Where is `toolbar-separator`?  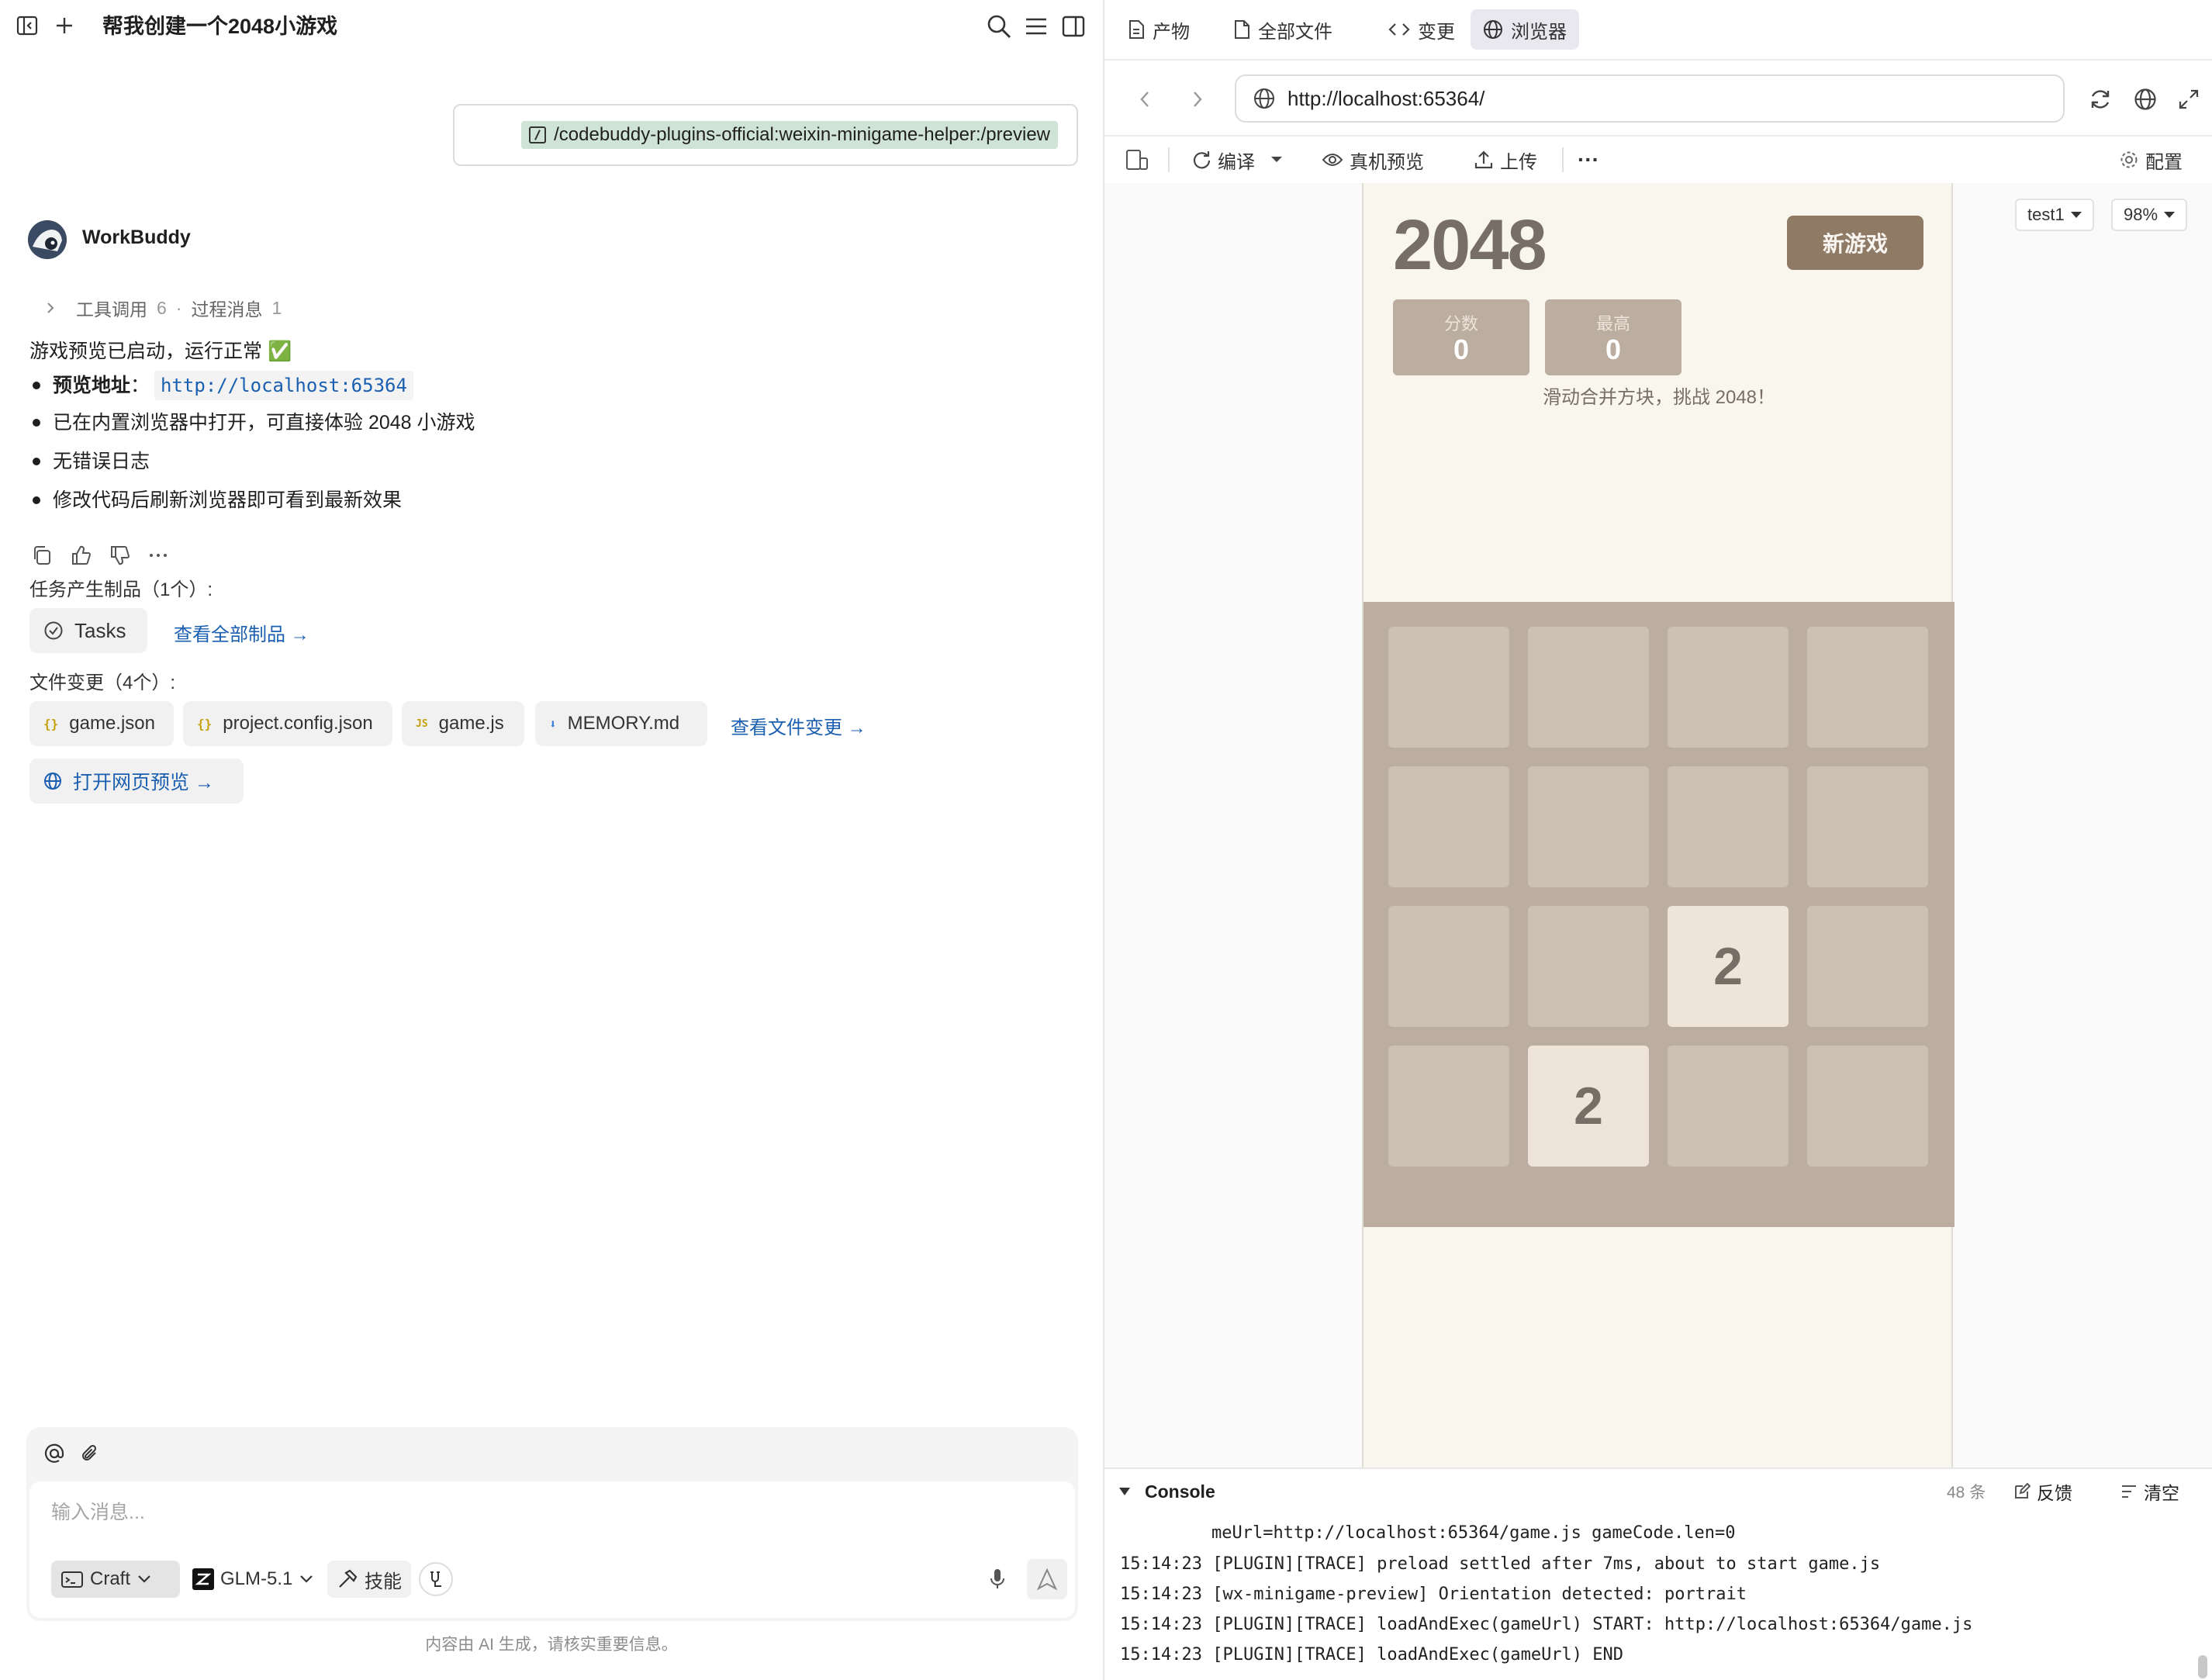 toolbar-separator is located at coordinates (1563, 160).